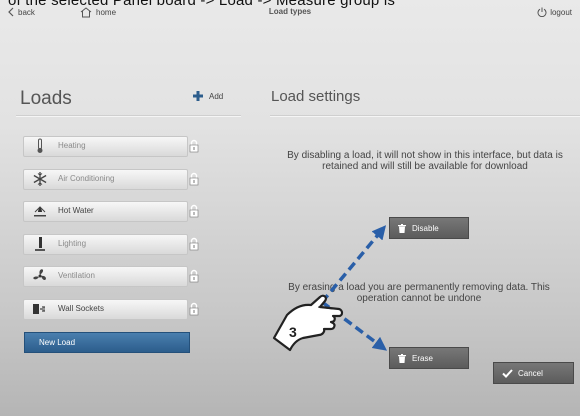  I want to click on plug-icon, so click(39, 308).